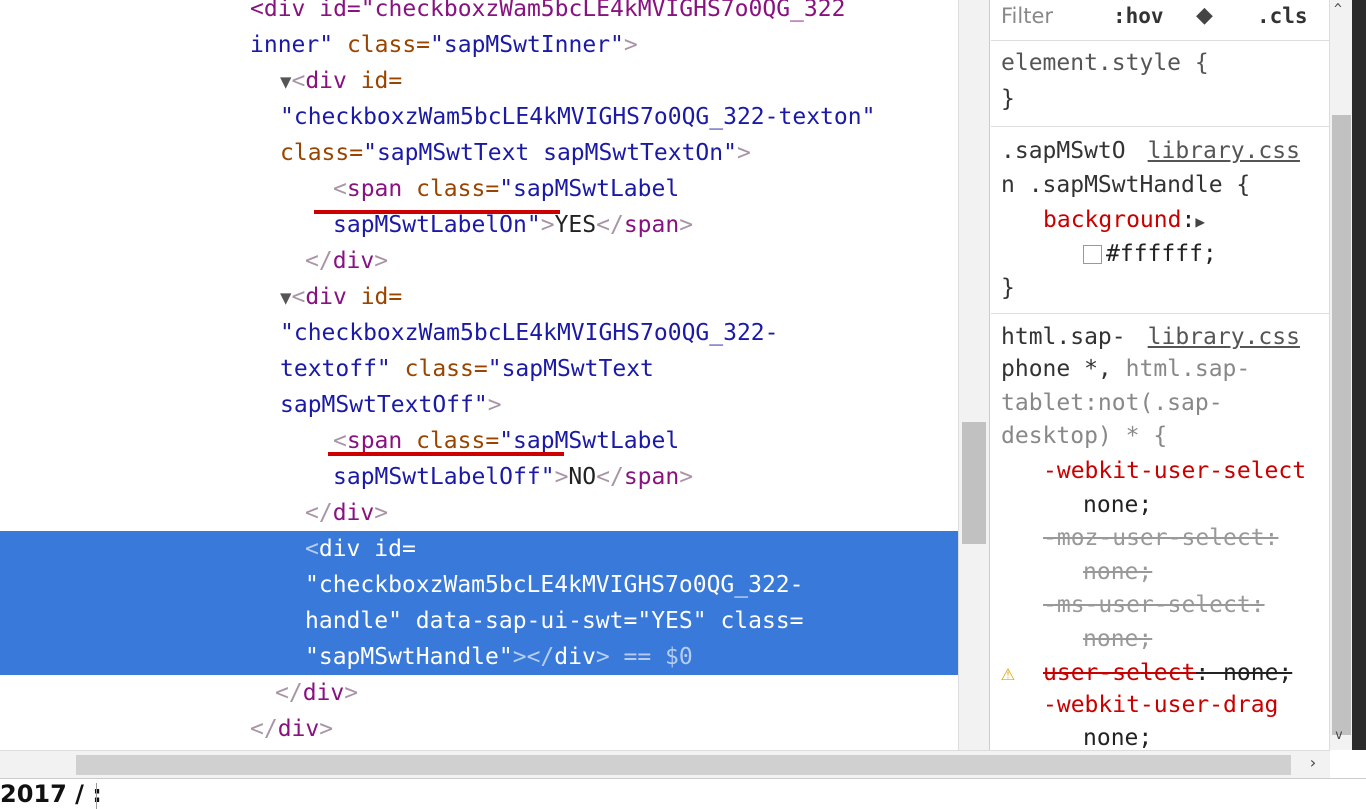  Describe the element at coordinates (554, 585) in the screenshot. I see `dom-token: "checkboxzWam5bcLE4kMVIGHS7o0QG_322-` at that location.